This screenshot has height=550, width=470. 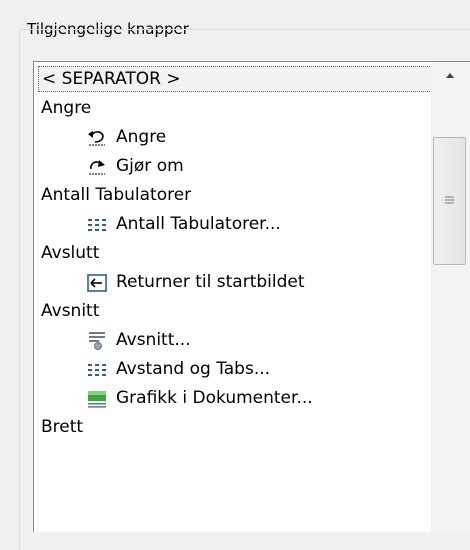 What do you see at coordinates (97, 399) in the screenshot?
I see `graphics-icon` at bounding box center [97, 399].